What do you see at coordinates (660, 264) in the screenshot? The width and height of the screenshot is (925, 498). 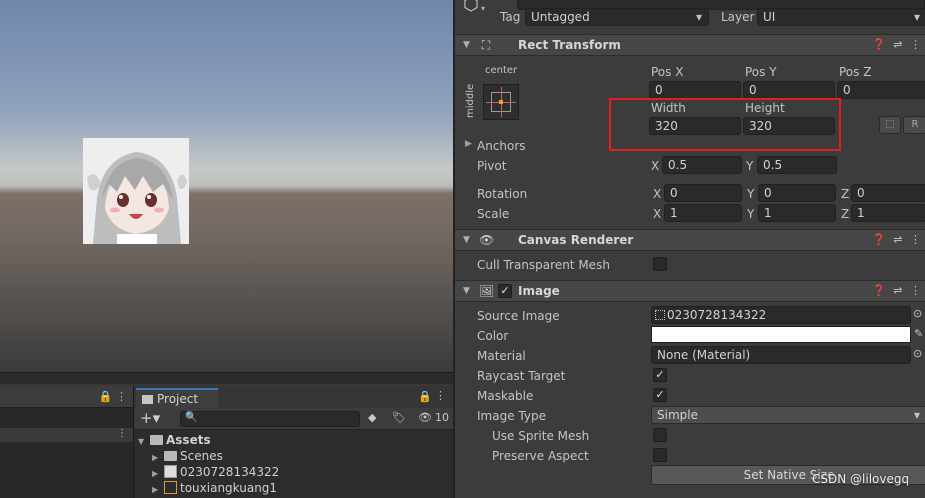 I see `cull-transparent-mesh-checkbox` at bounding box center [660, 264].